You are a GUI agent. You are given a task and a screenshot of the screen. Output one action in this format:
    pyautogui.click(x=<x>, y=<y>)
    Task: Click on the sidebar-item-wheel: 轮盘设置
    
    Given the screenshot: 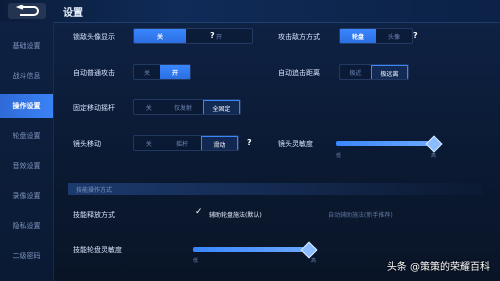 What is the action you would take?
    pyautogui.click(x=26, y=136)
    